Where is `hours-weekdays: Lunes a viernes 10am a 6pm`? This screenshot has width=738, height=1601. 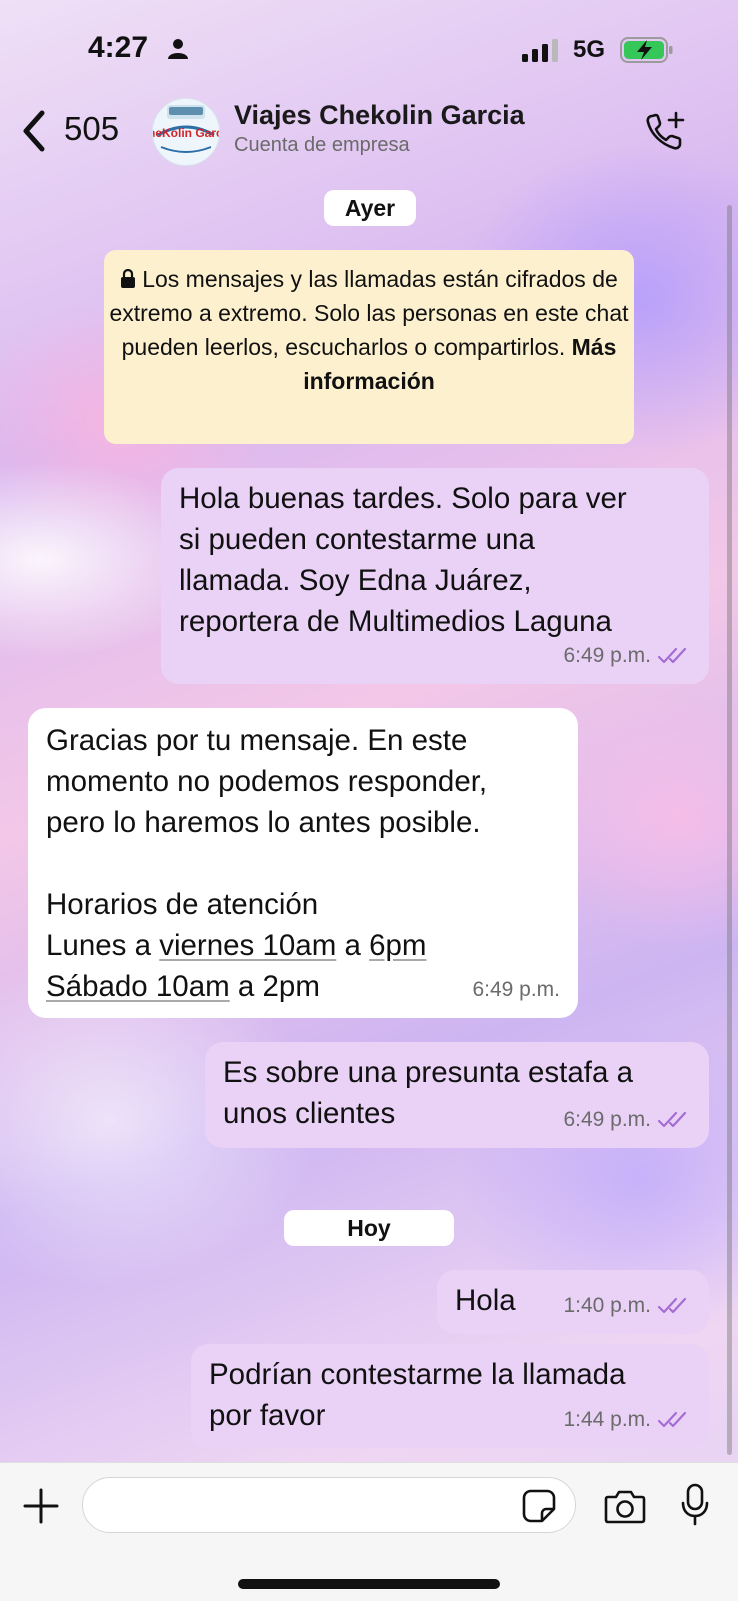 hours-weekdays: Lunes a viernes 10am a 6pm is located at coordinates (303, 945).